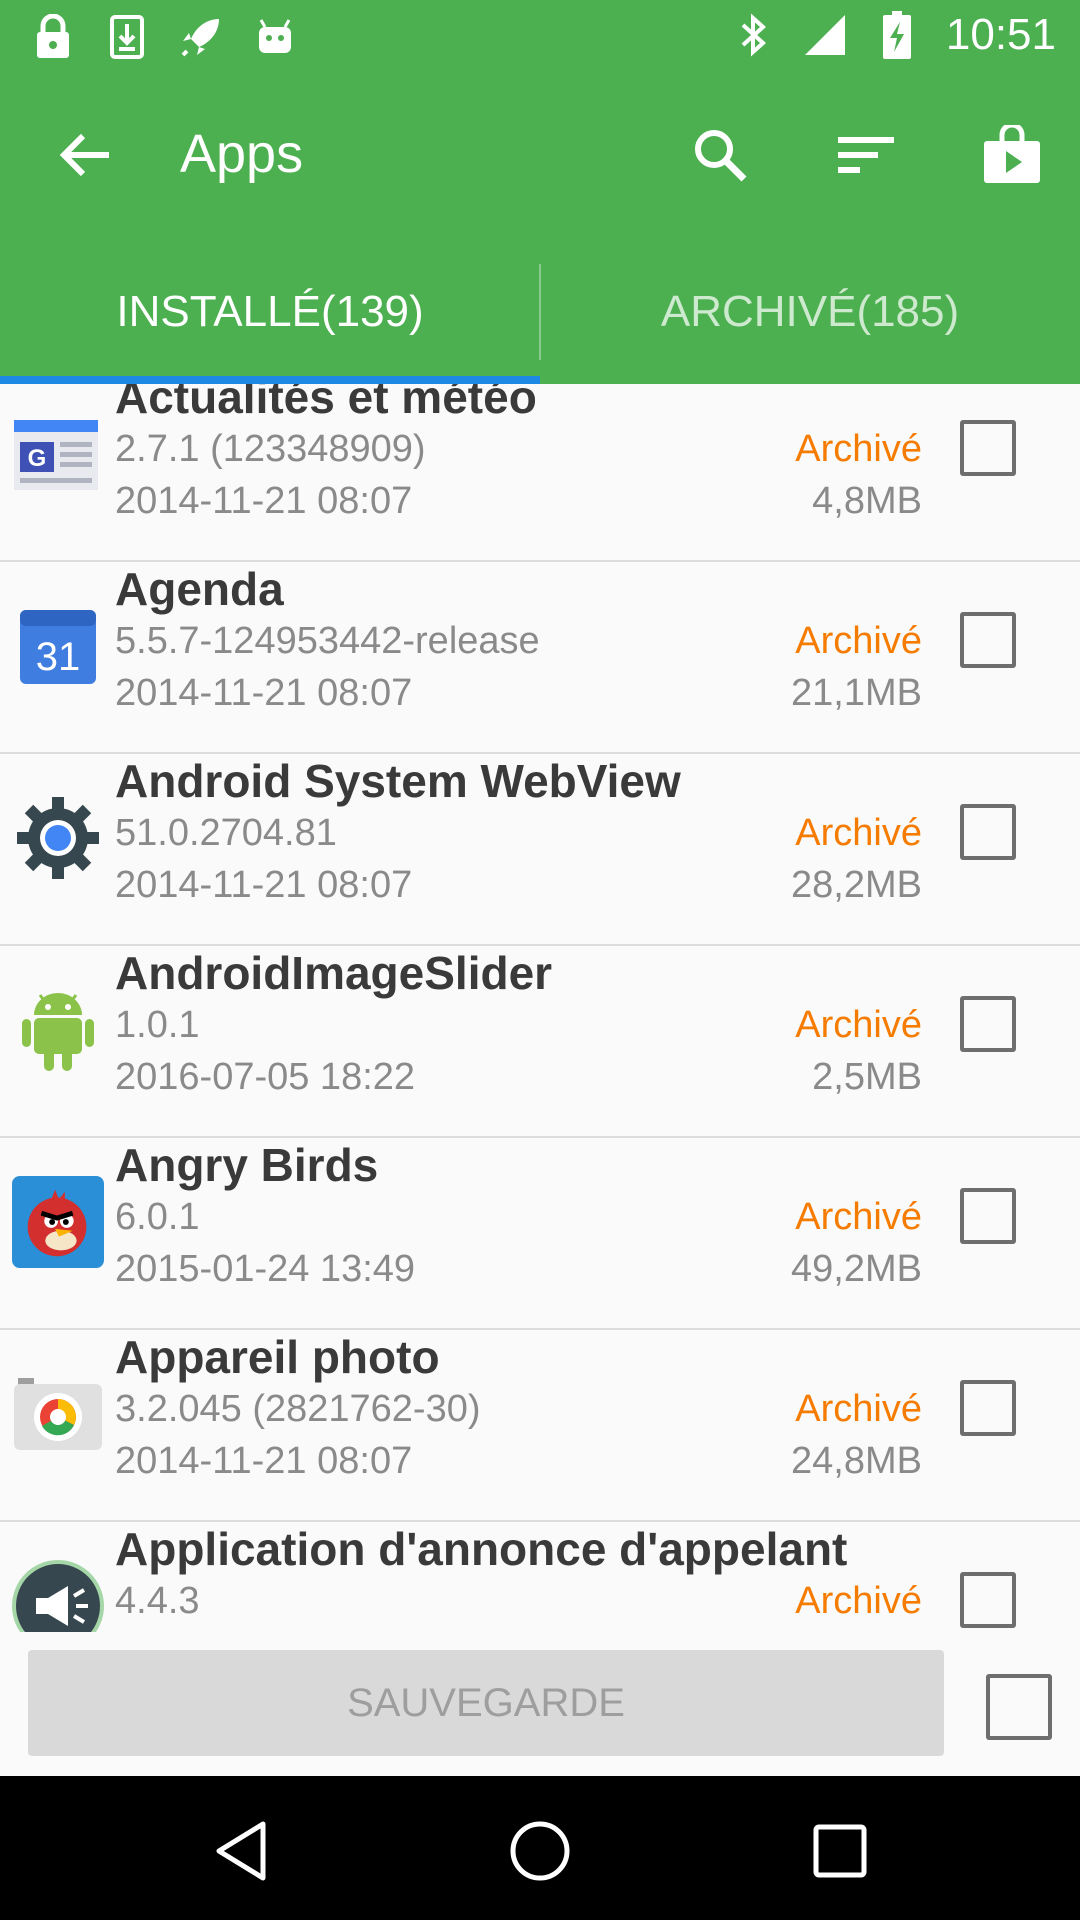 This screenshot has width=1080, height=1920. I want to click on app-size: 21,1MB, so click(856, 693).